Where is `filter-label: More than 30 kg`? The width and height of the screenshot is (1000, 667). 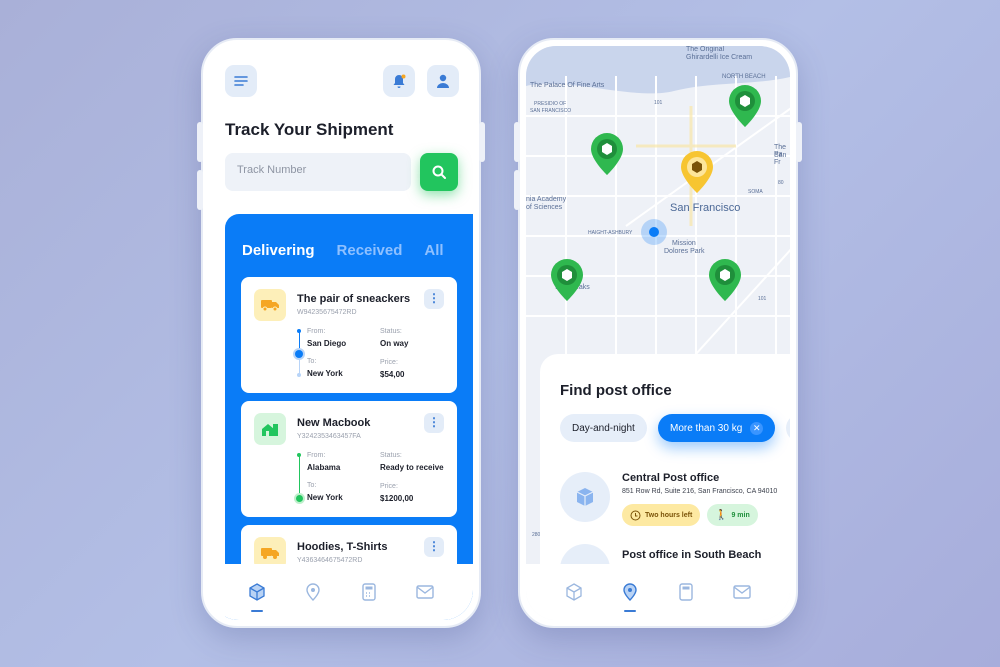 filter-label: More than 30 kg is located at coordinates (706, 428).